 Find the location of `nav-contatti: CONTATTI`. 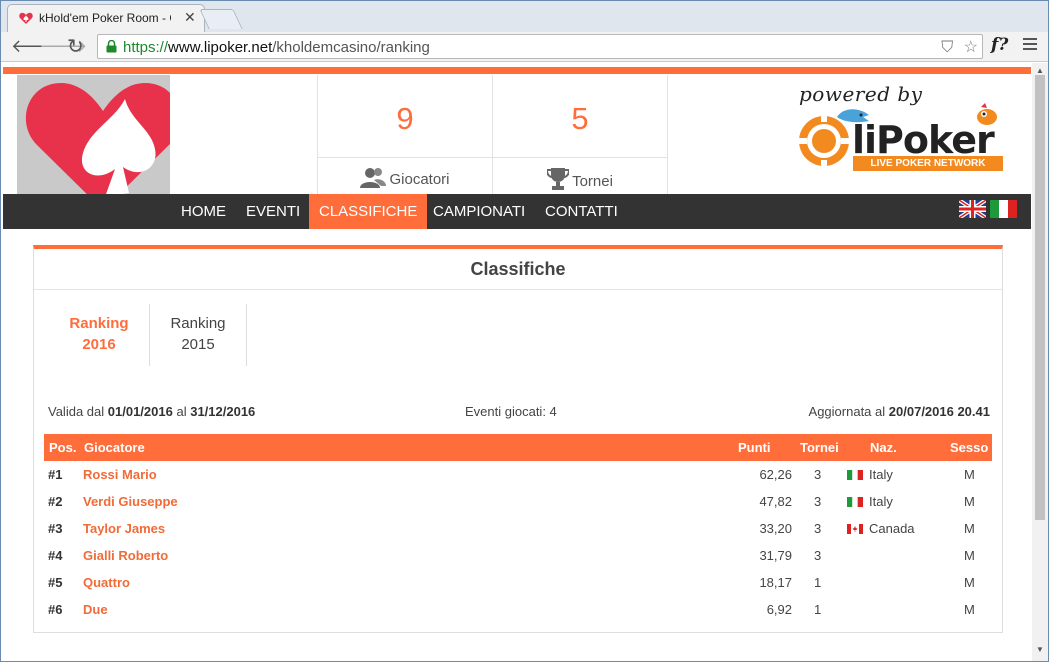

nav-contatti: CONTATTI is located at coordinates (581, 211).